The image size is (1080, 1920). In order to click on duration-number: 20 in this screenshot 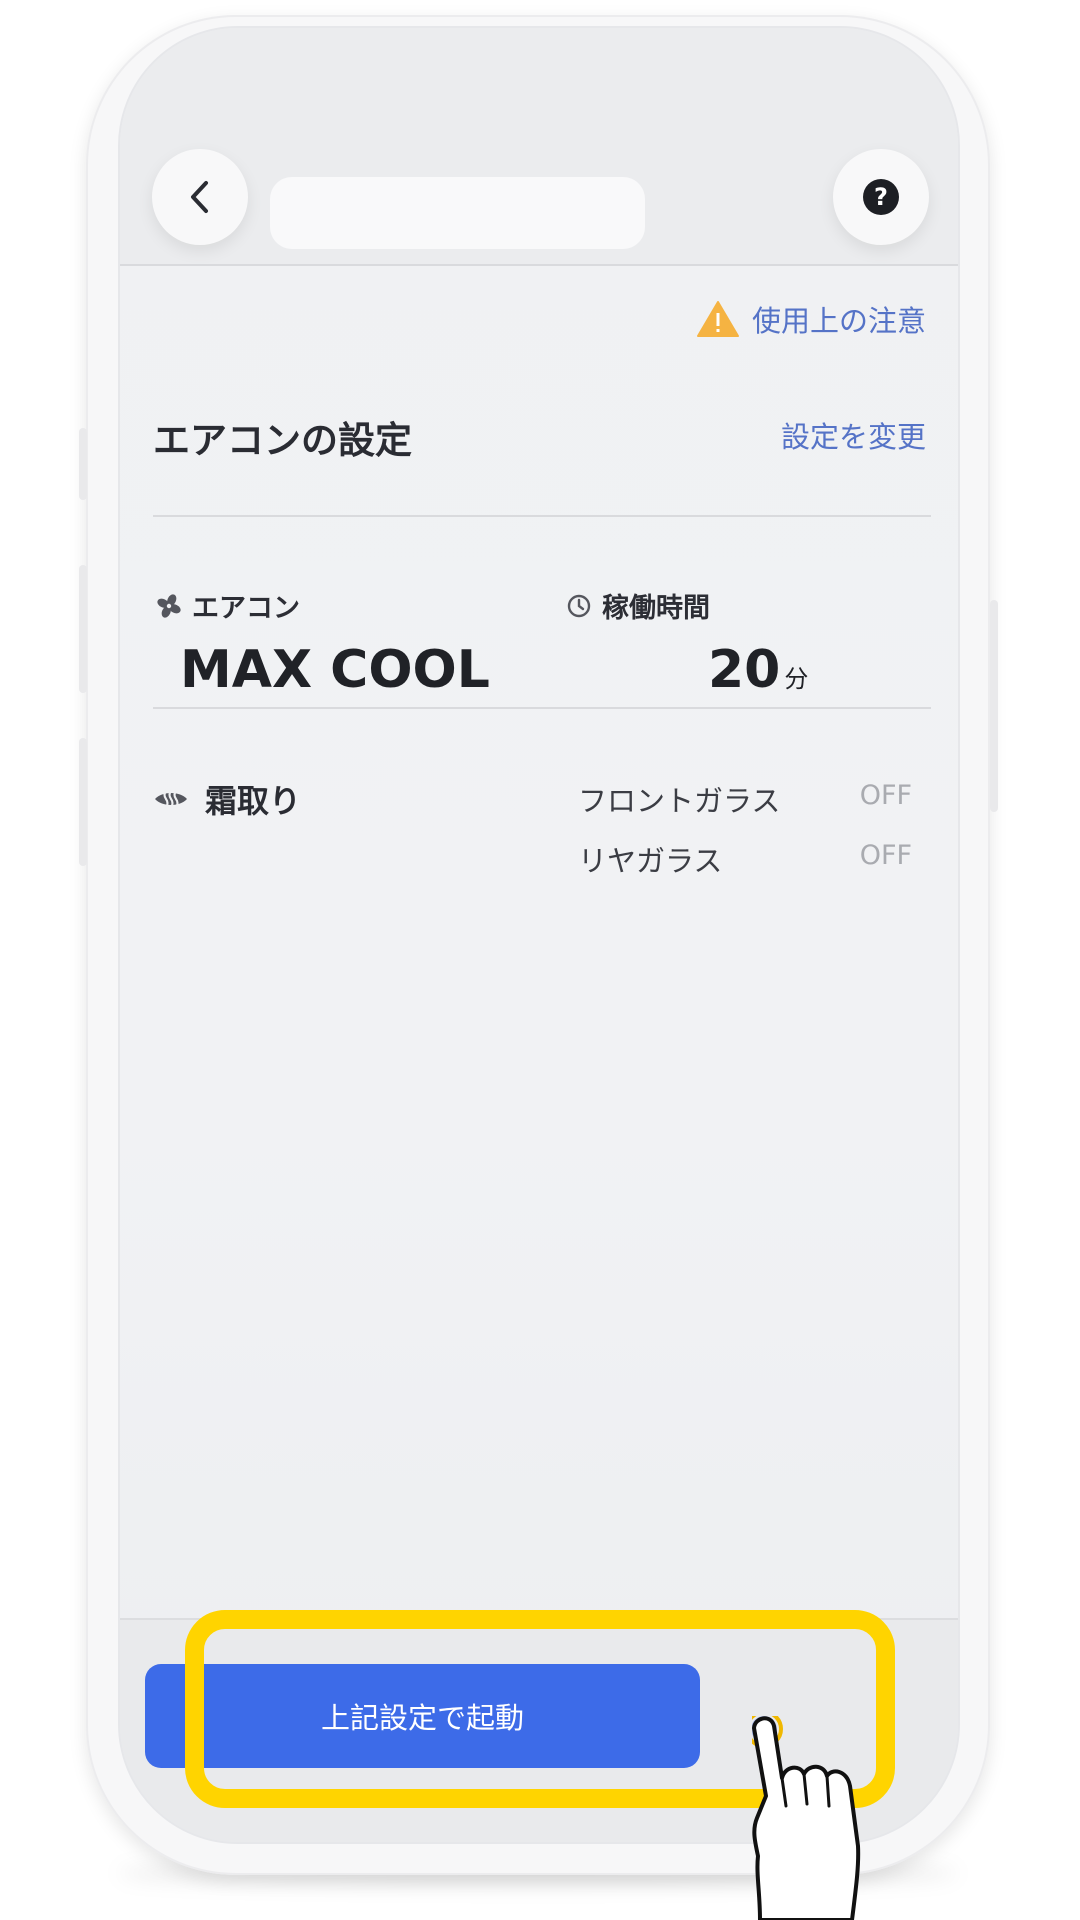, I will do `click(744, 670)`.